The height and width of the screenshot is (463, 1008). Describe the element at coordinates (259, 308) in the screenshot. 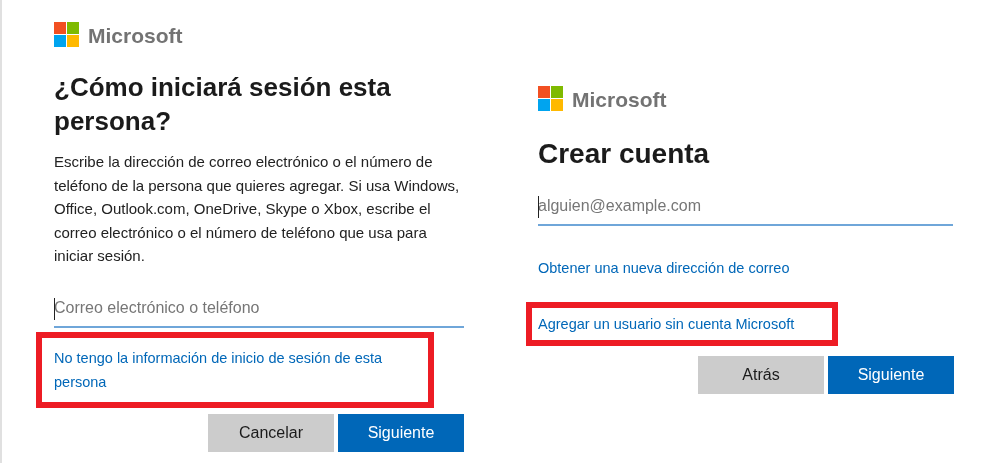

I see `text-input-field: Correo electrónico o teléfono` at that location.